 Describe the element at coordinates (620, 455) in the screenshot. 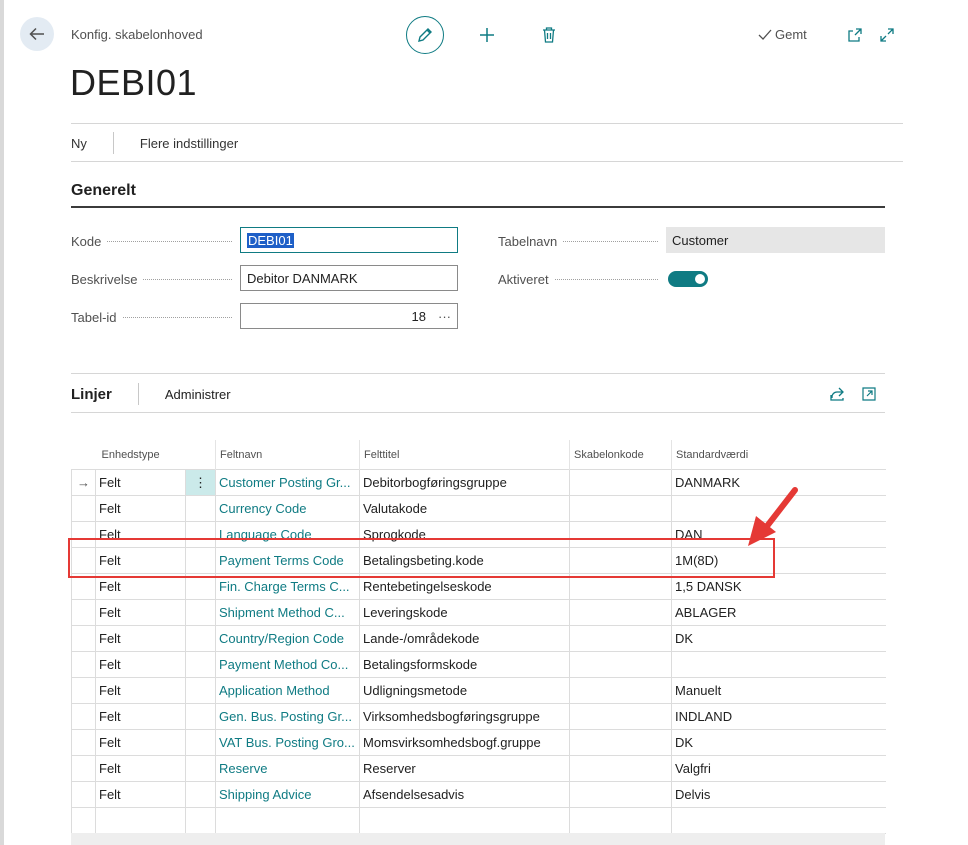

I see `column-header-template-code: Skabelonkode` at that location.